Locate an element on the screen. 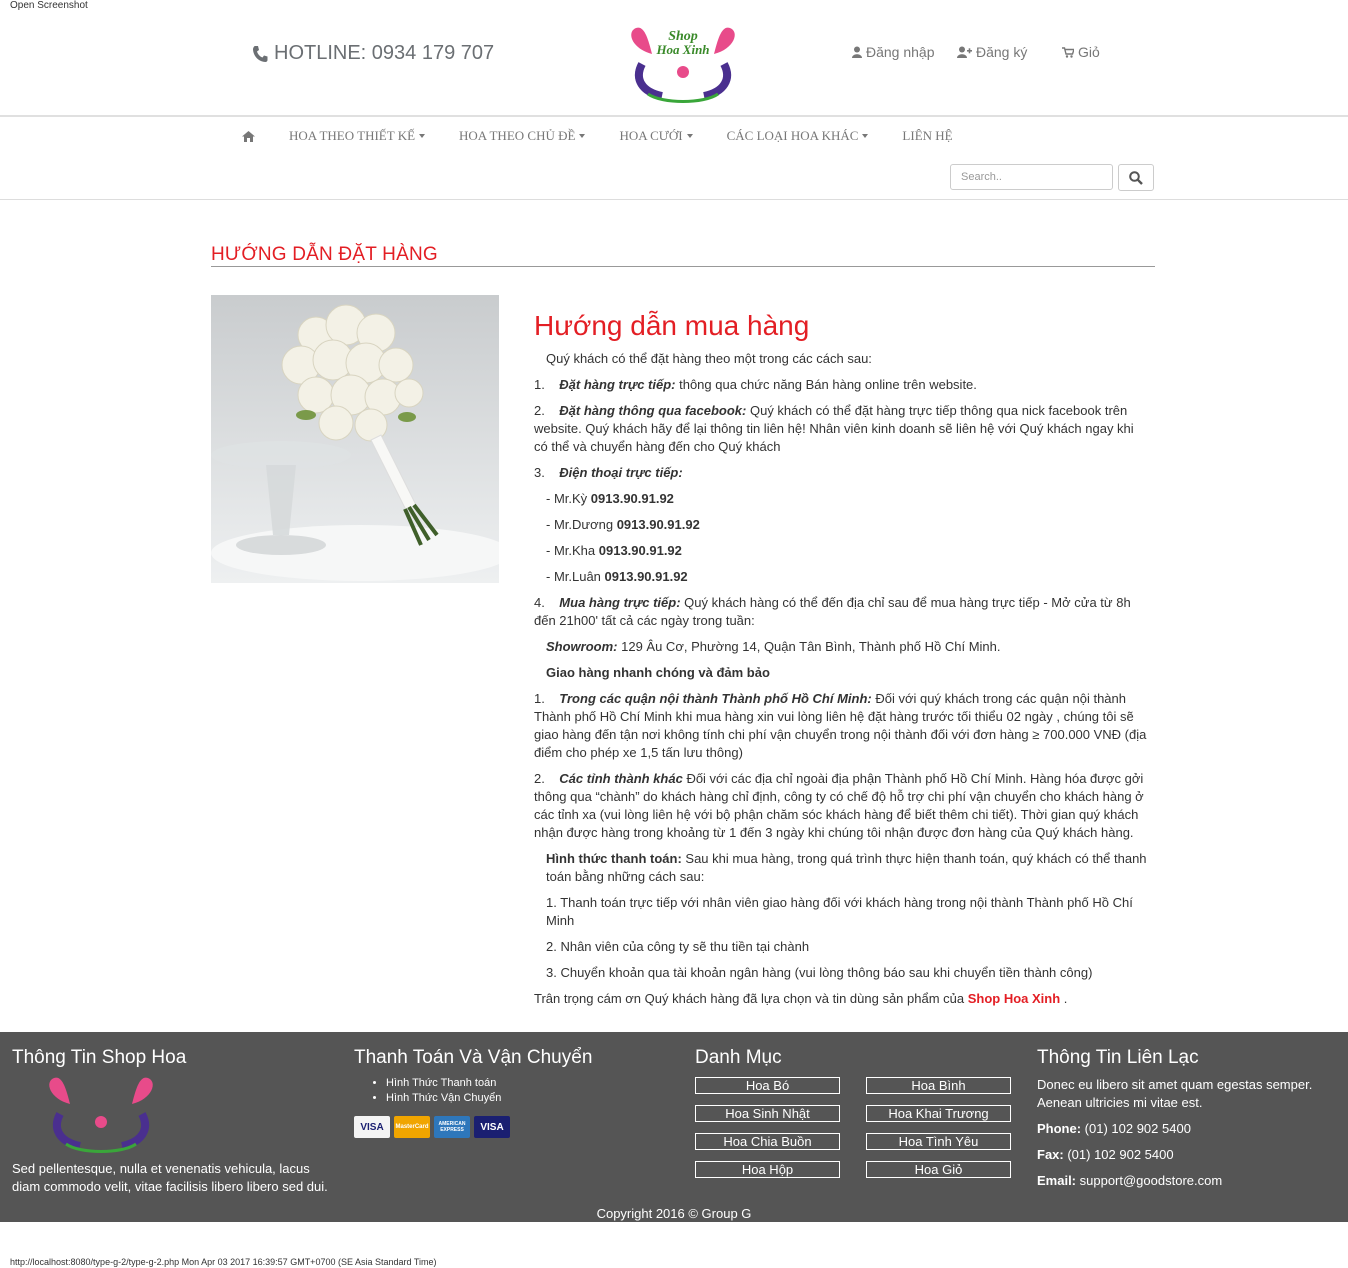 The image size is (1348, 1268). phone-contact: - Mr.Dương 0913.90.91.92 is located at coordinates (842, 525).